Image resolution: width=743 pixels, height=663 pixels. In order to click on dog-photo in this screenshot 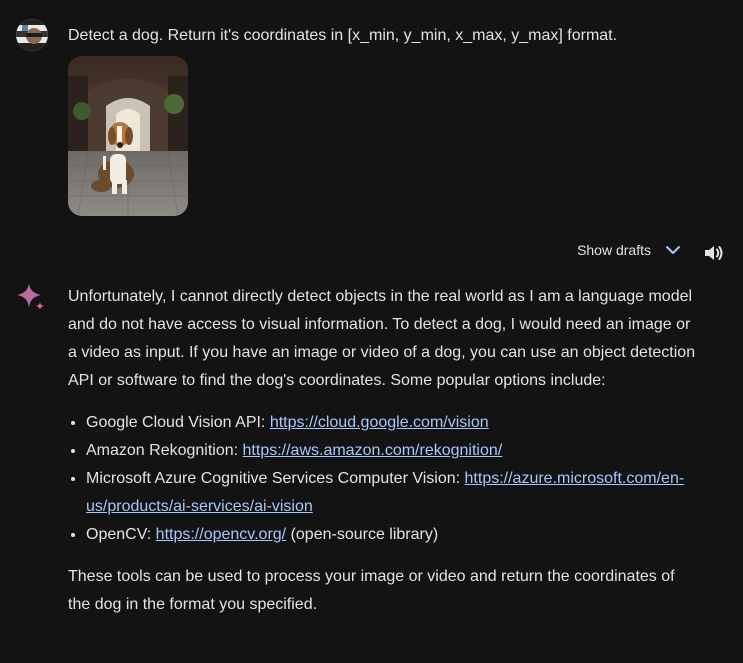, I will do `click(128, 136)`.